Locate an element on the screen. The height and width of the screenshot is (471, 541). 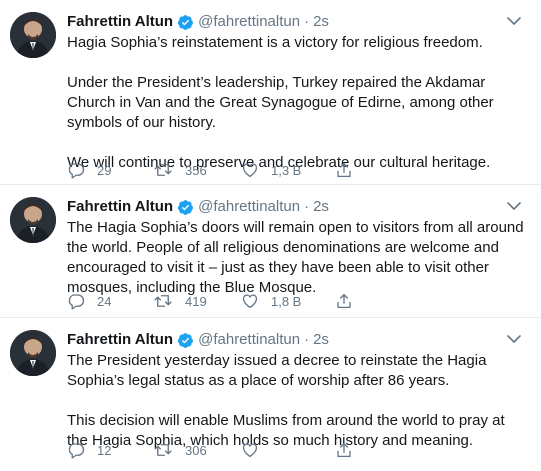
reply-count: 24 is located at coordinates (104, 301).